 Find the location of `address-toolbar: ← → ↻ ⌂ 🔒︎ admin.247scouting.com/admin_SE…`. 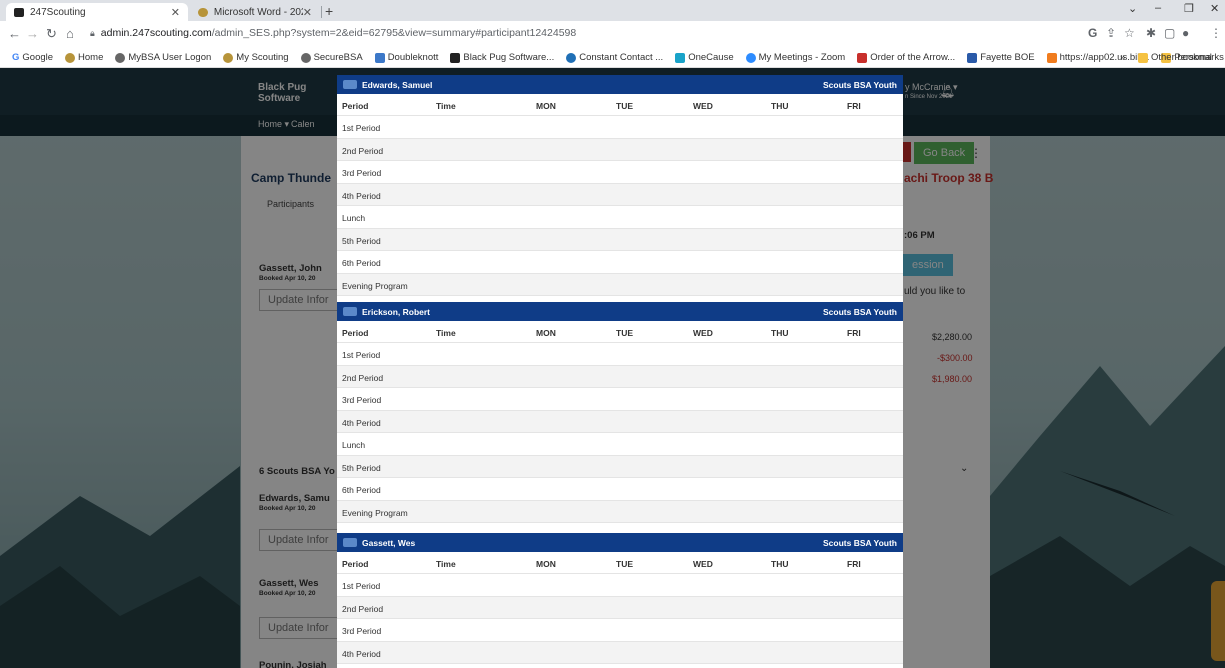

address-toolbar: ← → ↻ ⌂ 🔒︎ admin.247scouting.com/admin_SE… is located at coordinates (612, 34).